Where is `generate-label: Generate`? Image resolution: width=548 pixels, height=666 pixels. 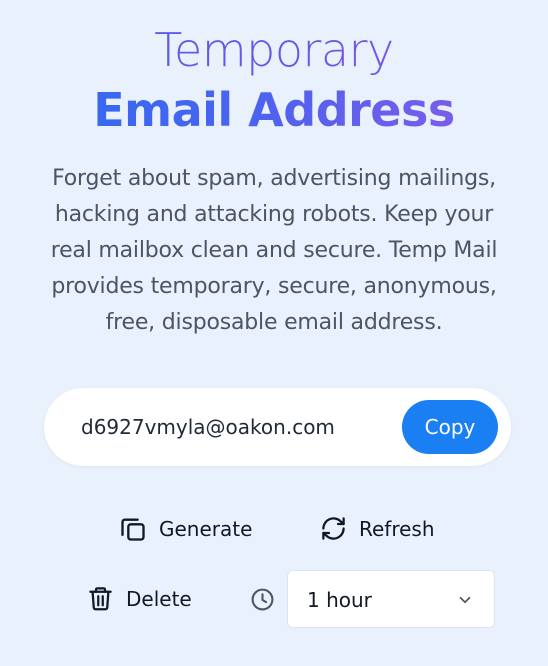
generate-label: Generate is located at coordinates (206, 529).